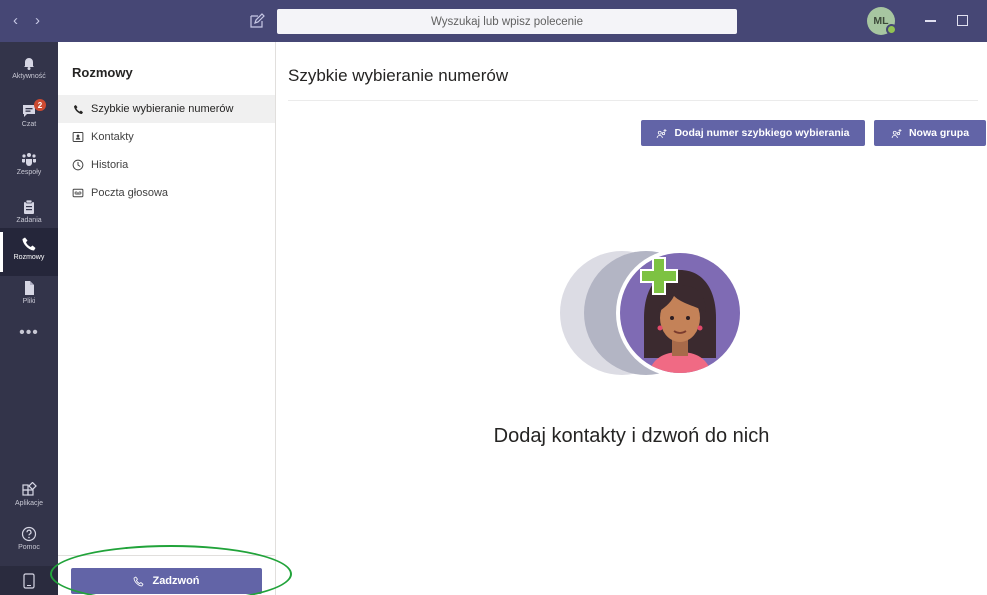 The image size is (987, 595). What do you see at coordinates (29, 159) in the screenshot?
I see `teams-icon` at bounding box center [29, 159].